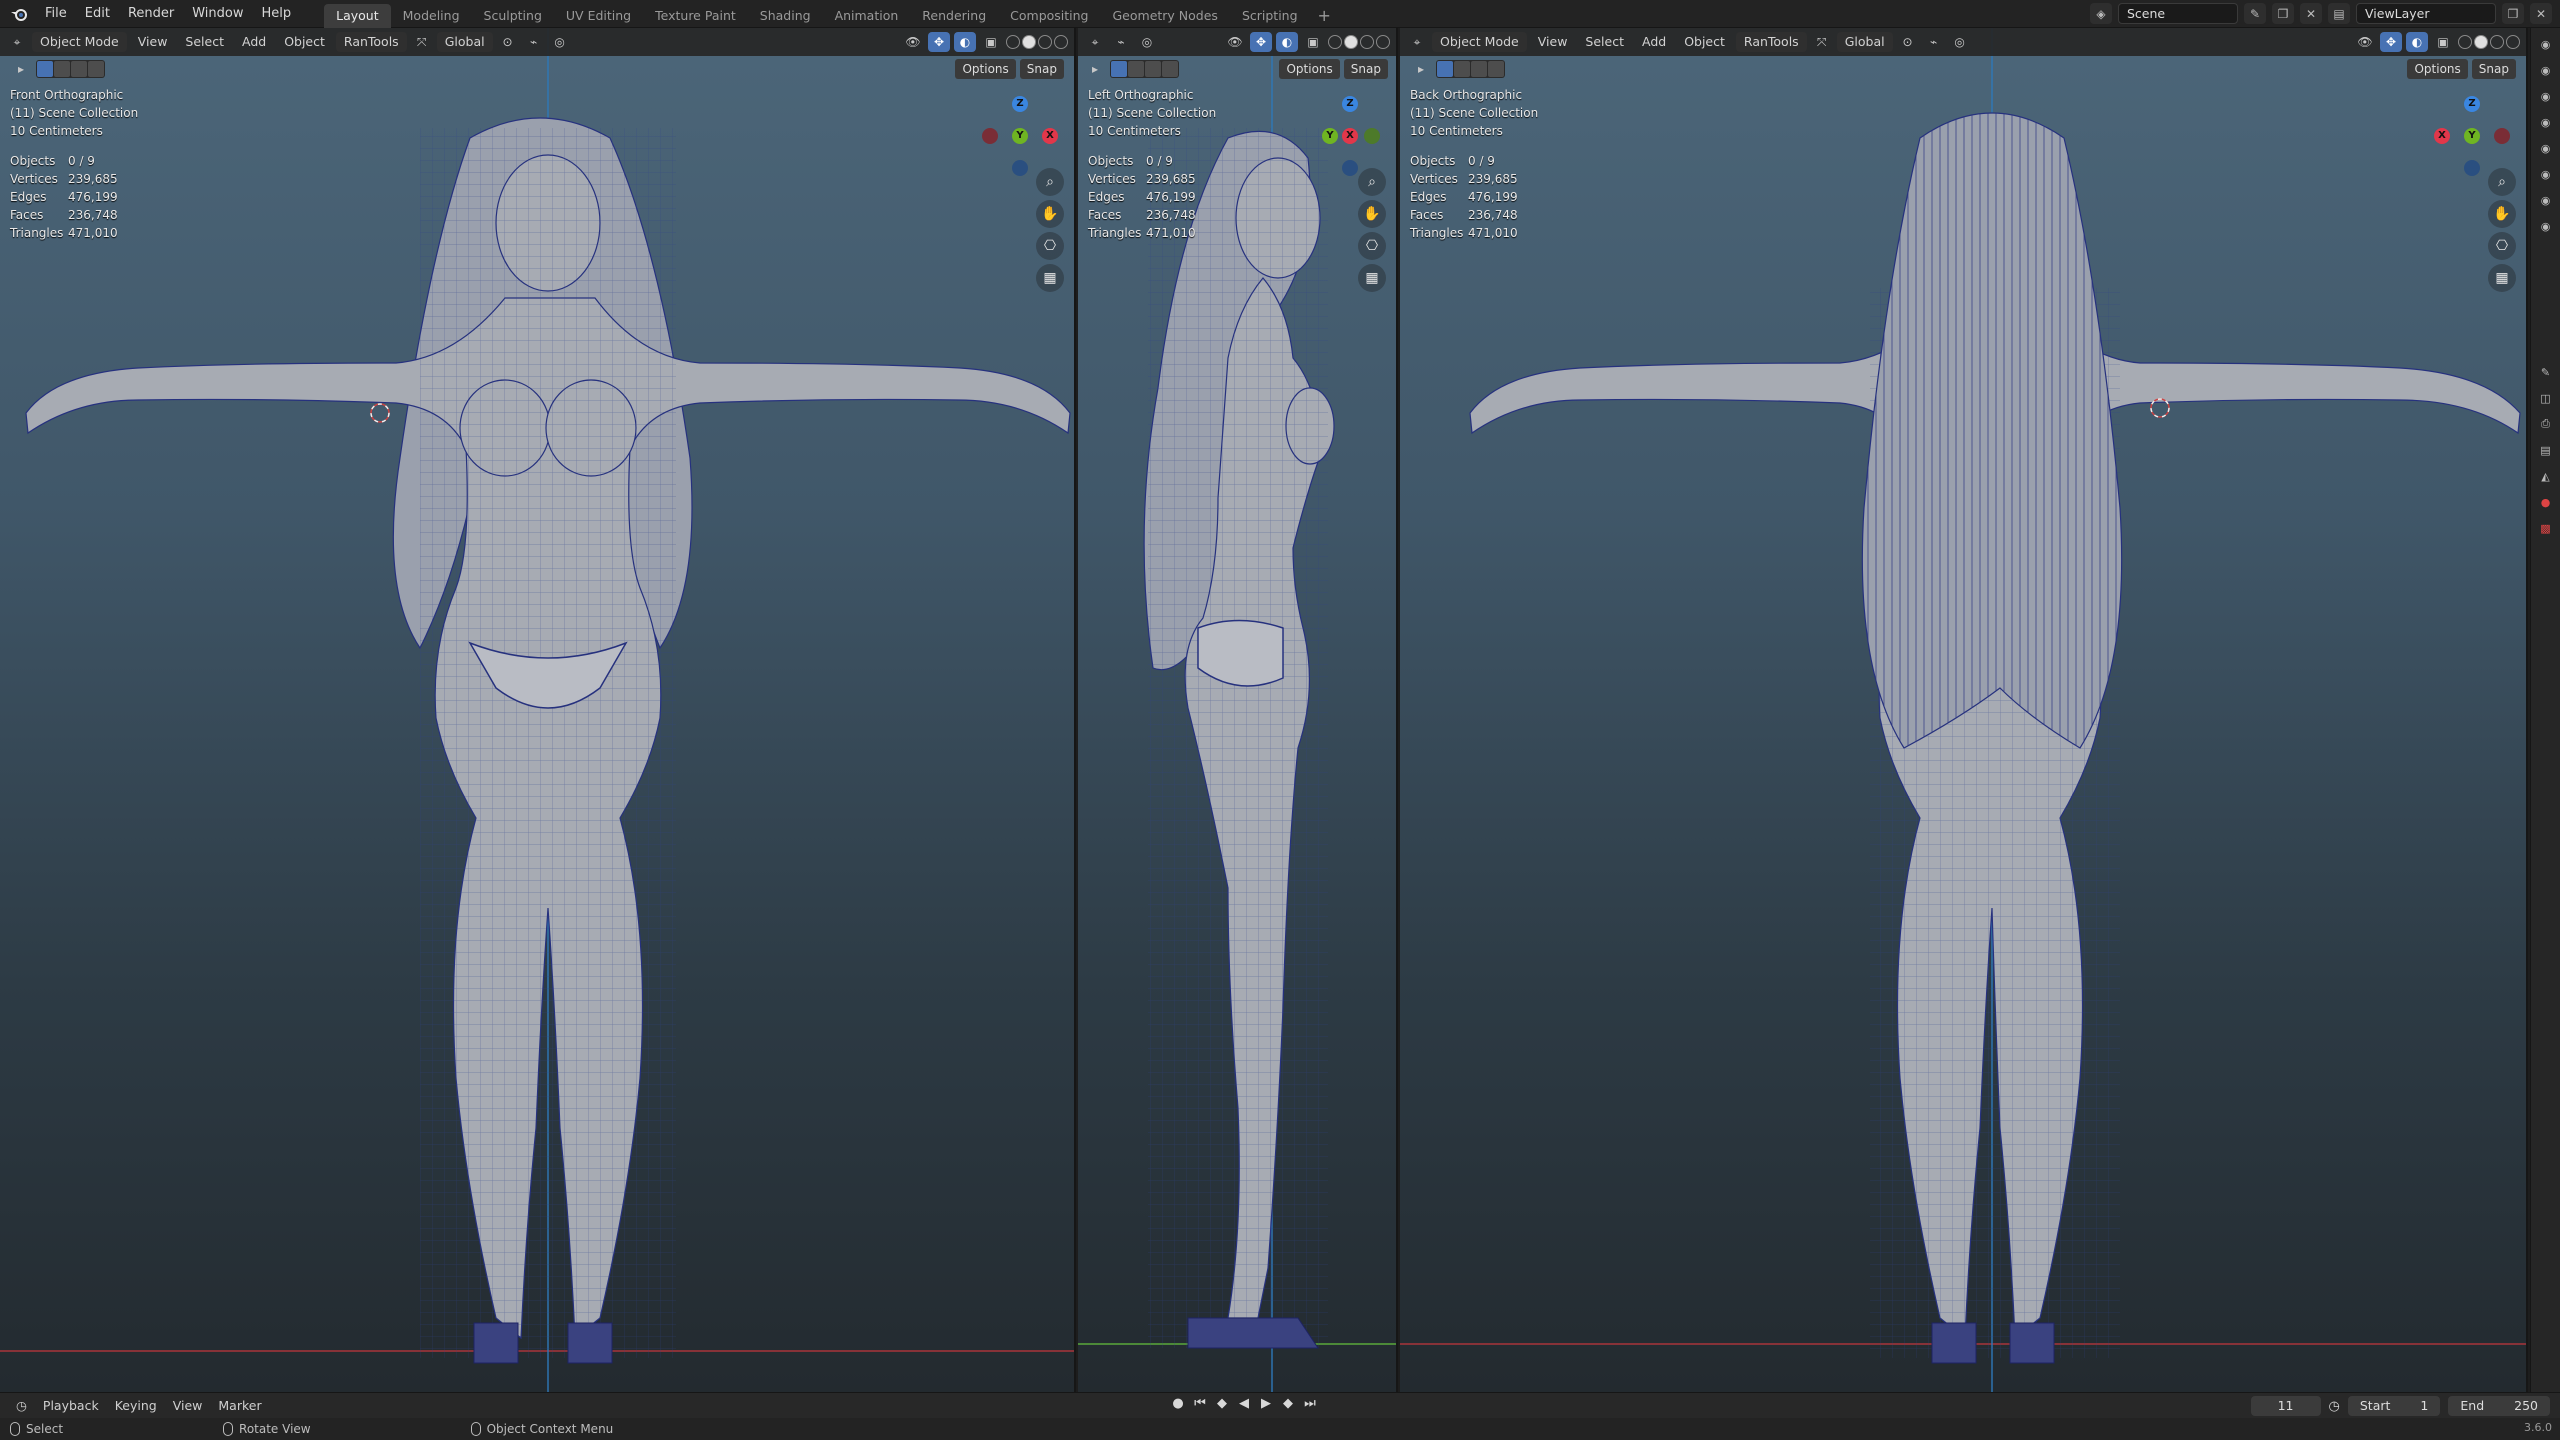 The height and width of the screenshot is (1440, 2560). Describe the element at coordinates (1050, 214) in the screenshot. I see `pan-hand-icon: ✋` at that location.